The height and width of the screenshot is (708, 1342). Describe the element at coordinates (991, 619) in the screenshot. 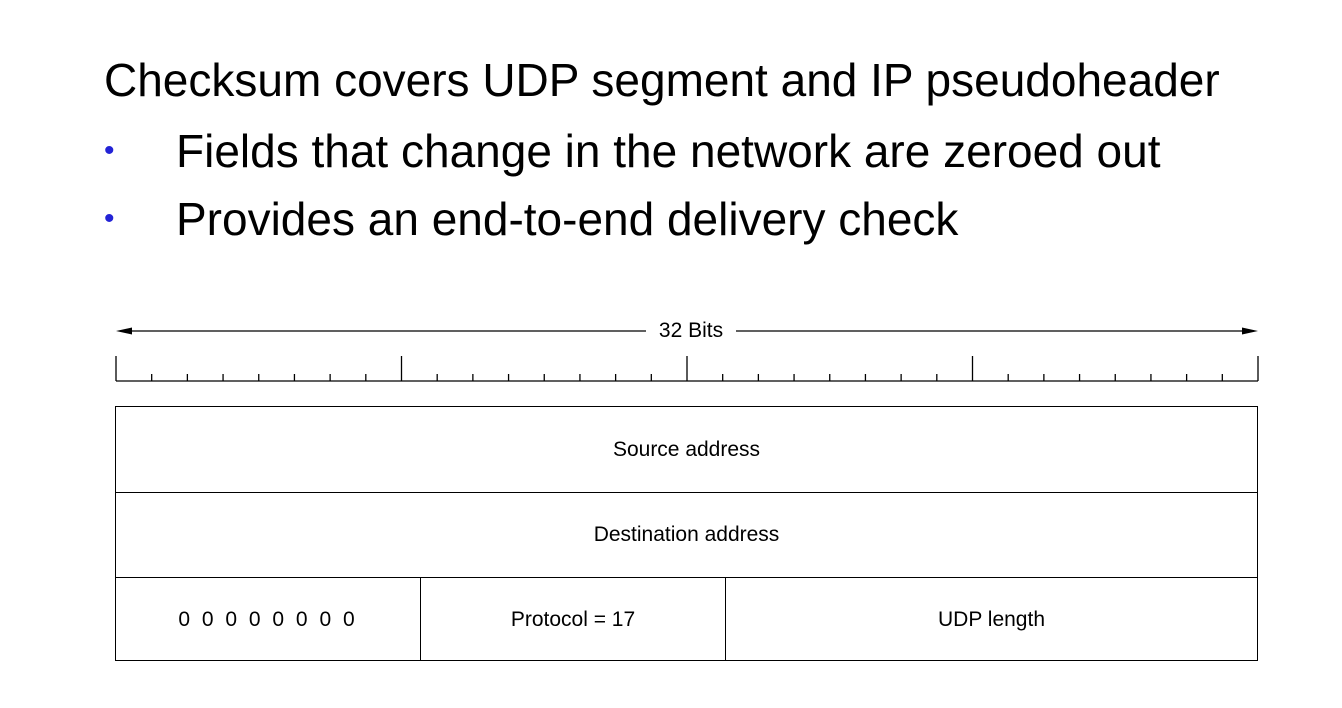

I see `udp-length-field: UDP length` at that location.